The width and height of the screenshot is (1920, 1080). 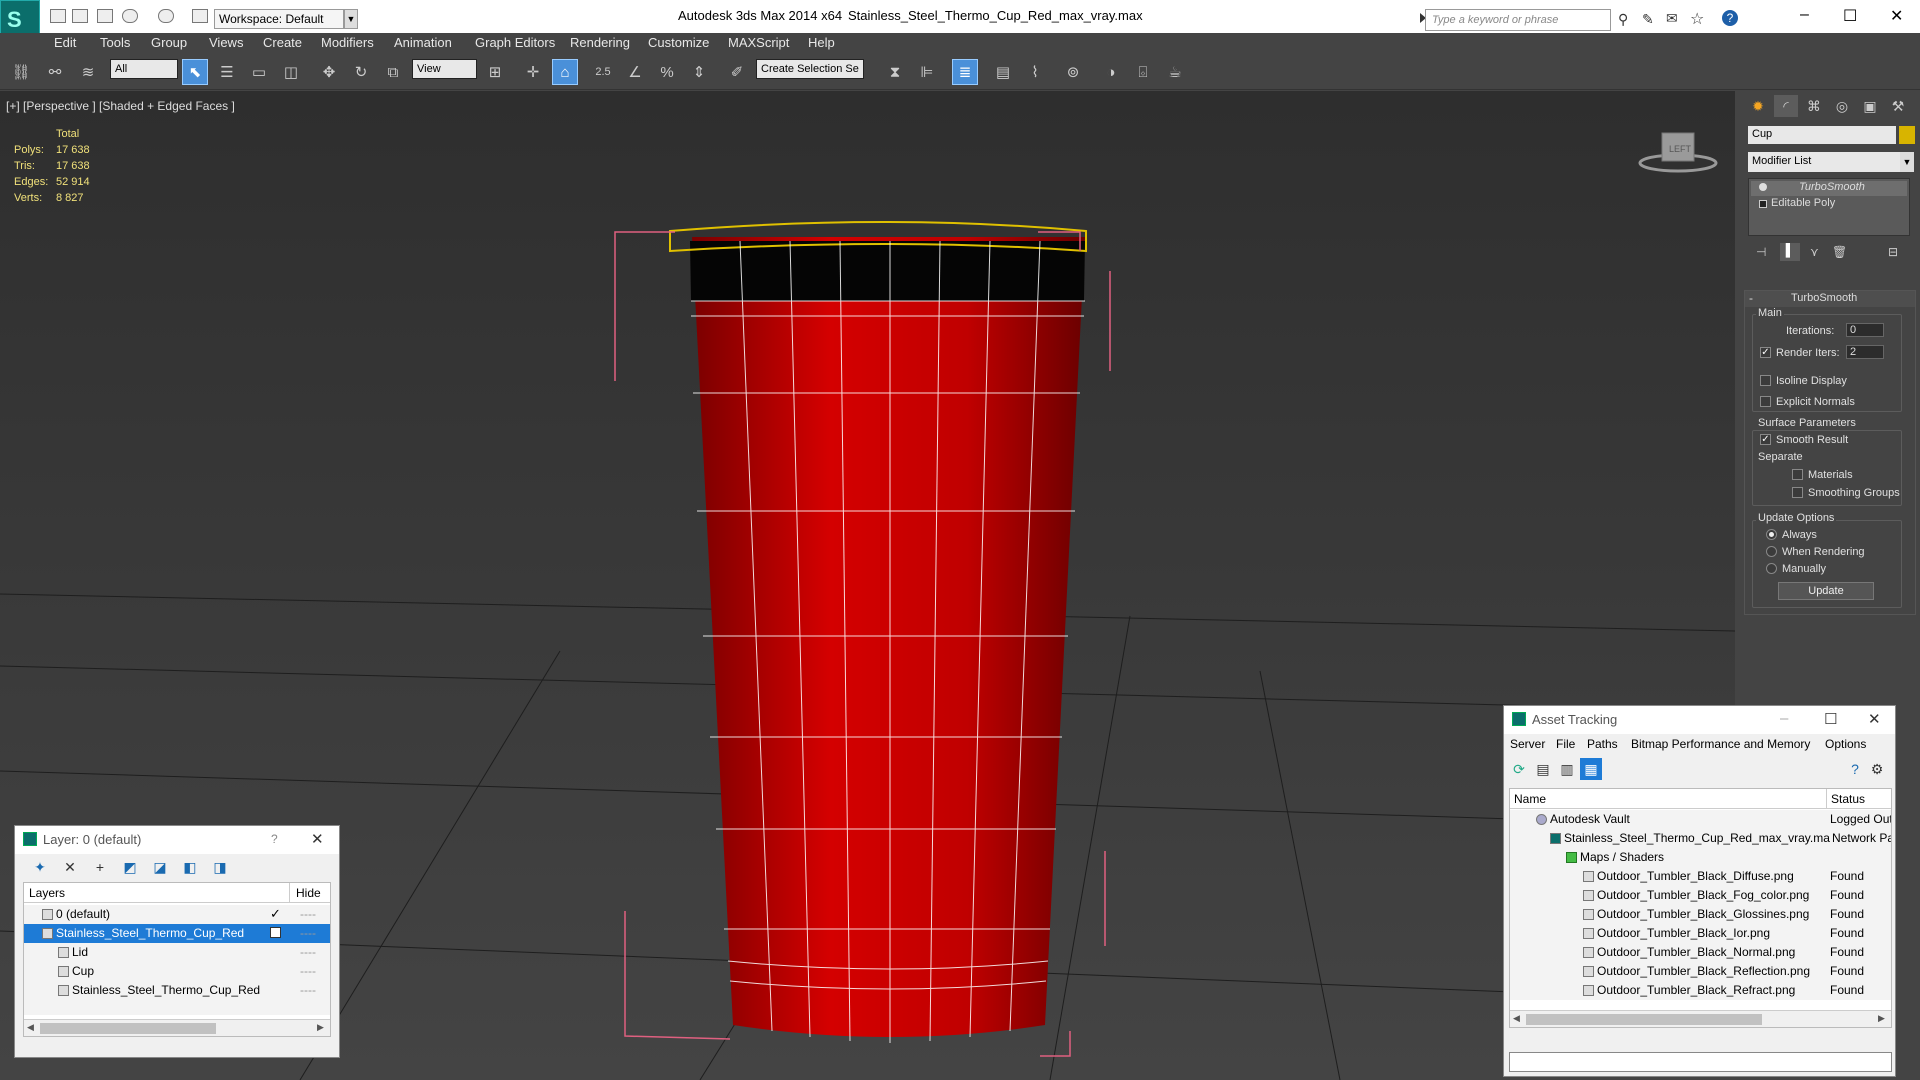 What do you see at coordinates (190, 867) in the screenshot?
I see `hide-all-layers-icon: ◧` at bounding box center [190, 867].